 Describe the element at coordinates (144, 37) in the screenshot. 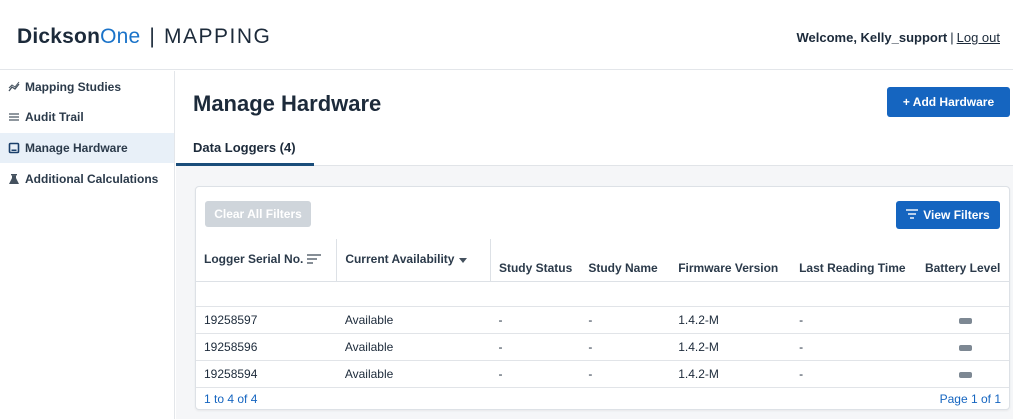

I see `app-logo: DicksonOne | MAPPING` at that location.